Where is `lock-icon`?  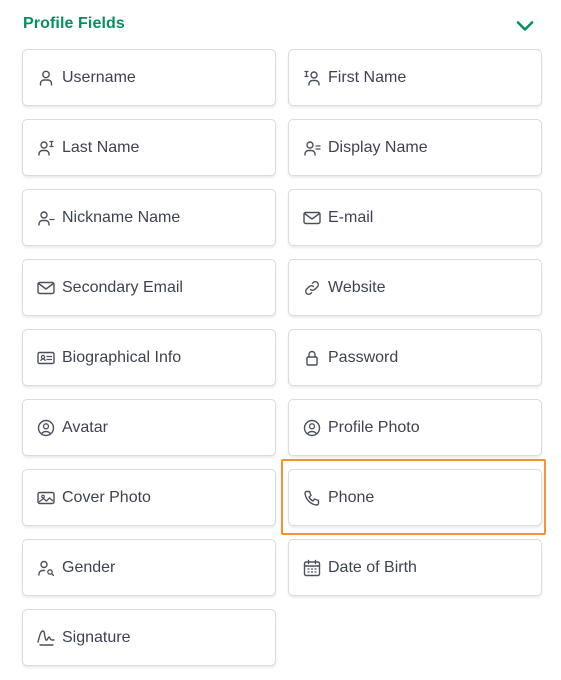 lock-icon is located at coordinates (312, 358).